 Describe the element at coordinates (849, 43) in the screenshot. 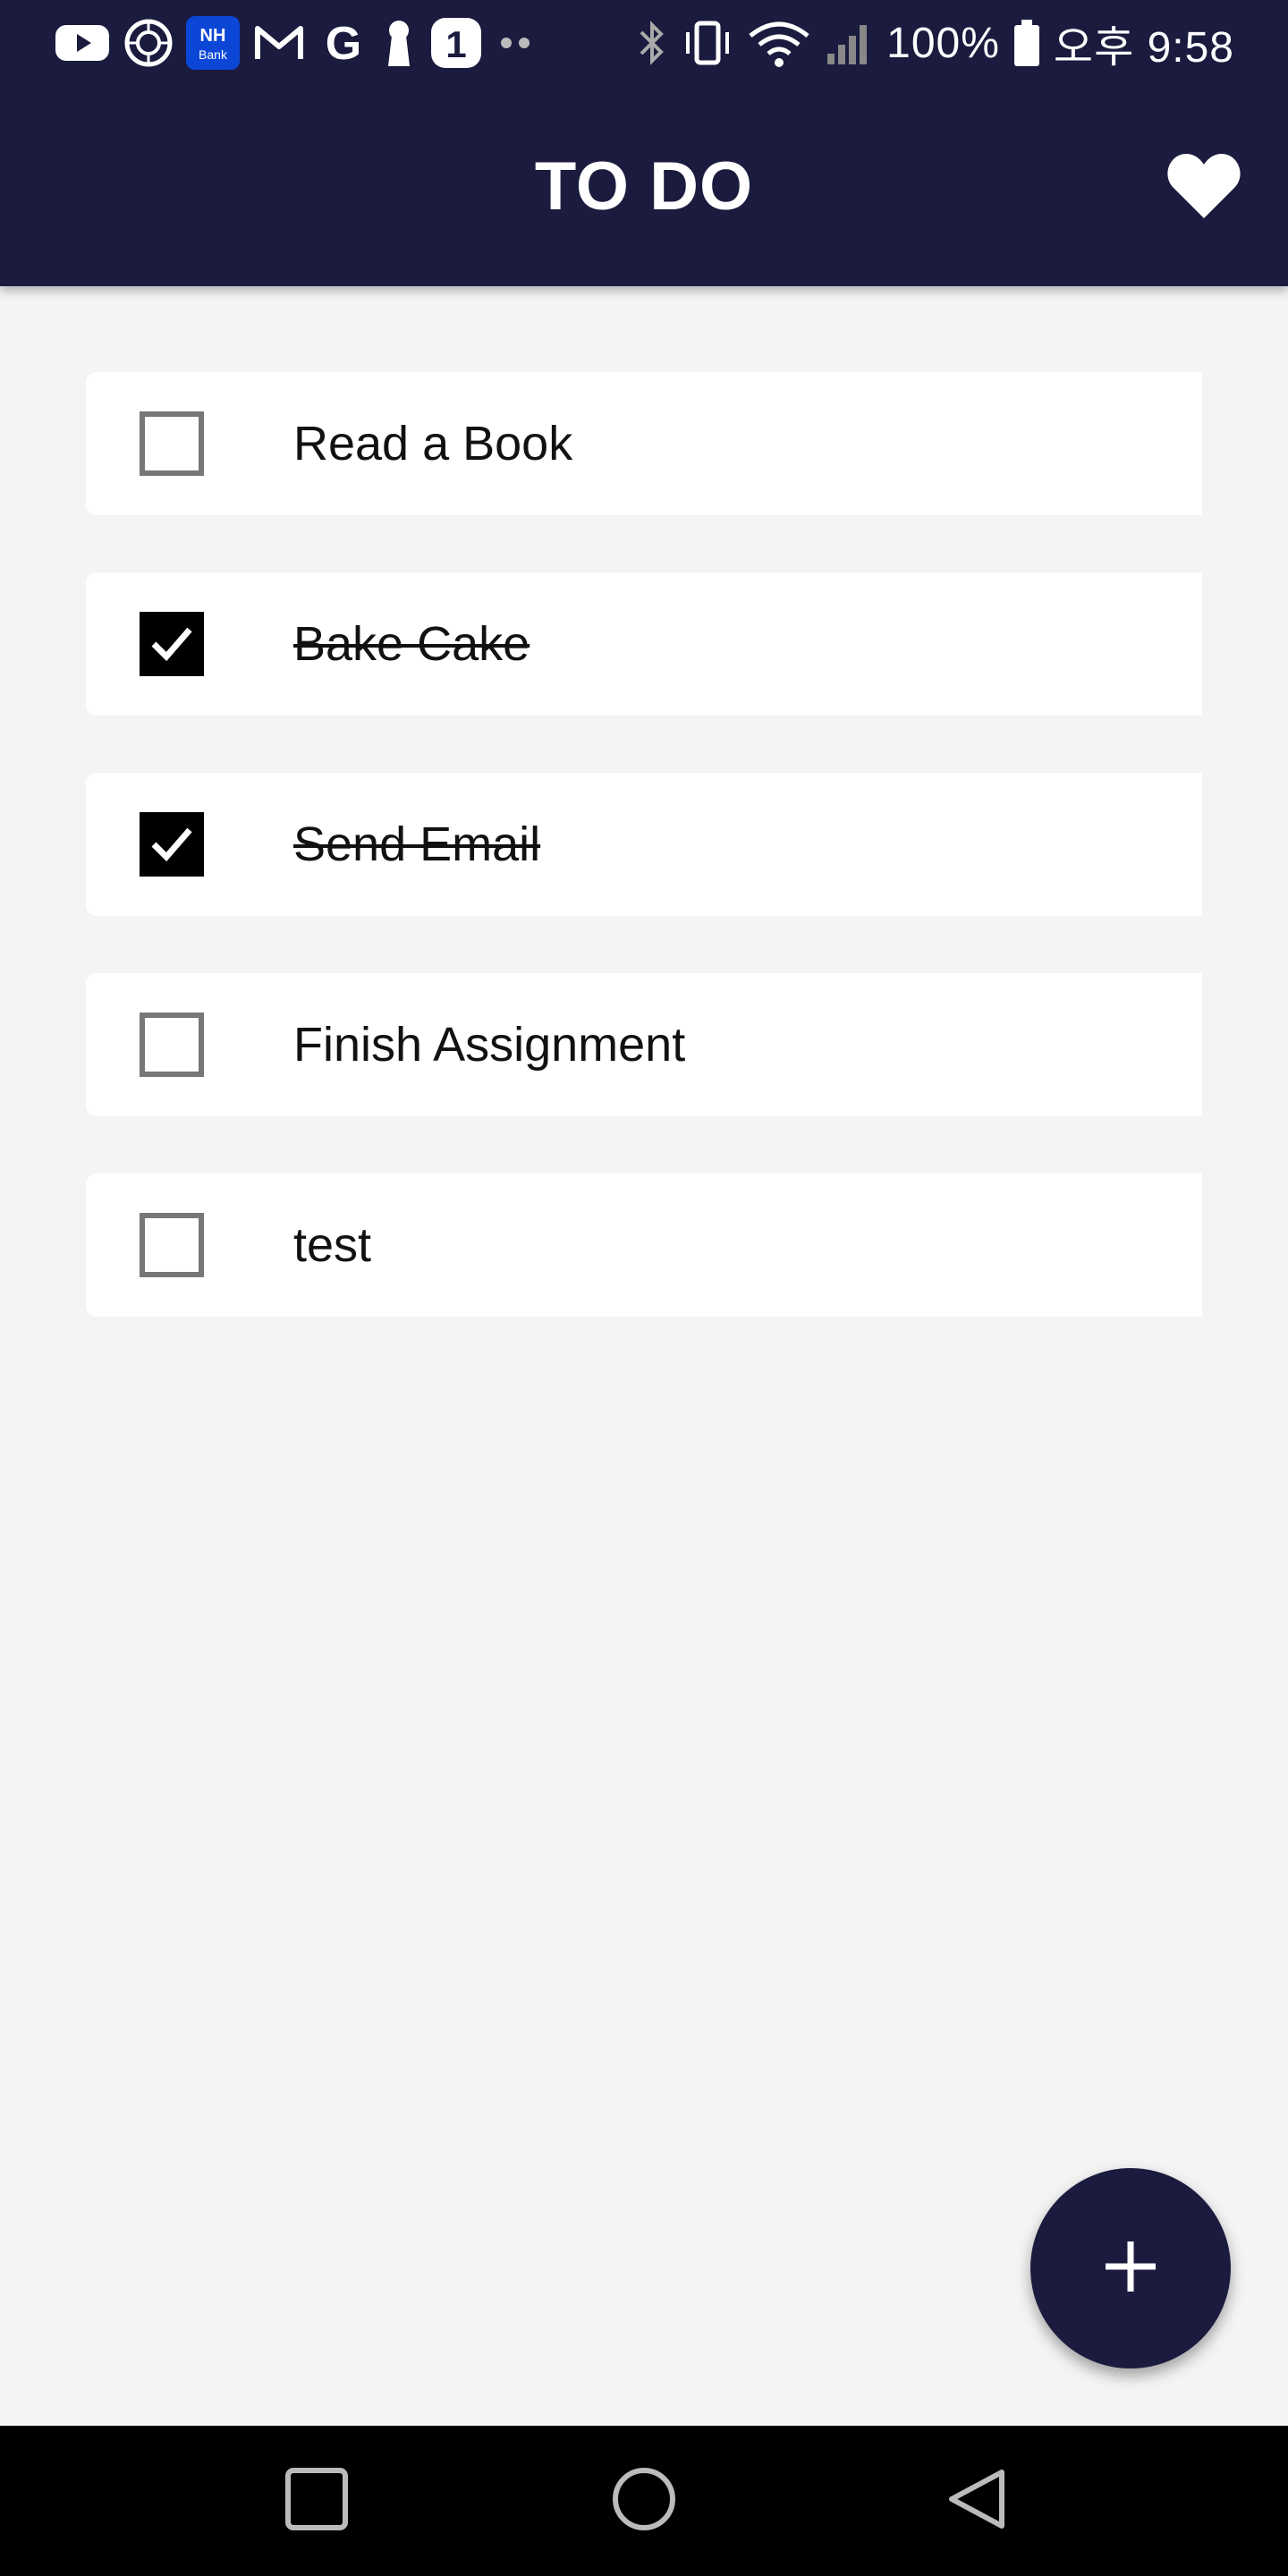

I see `signal-icon` at that location.